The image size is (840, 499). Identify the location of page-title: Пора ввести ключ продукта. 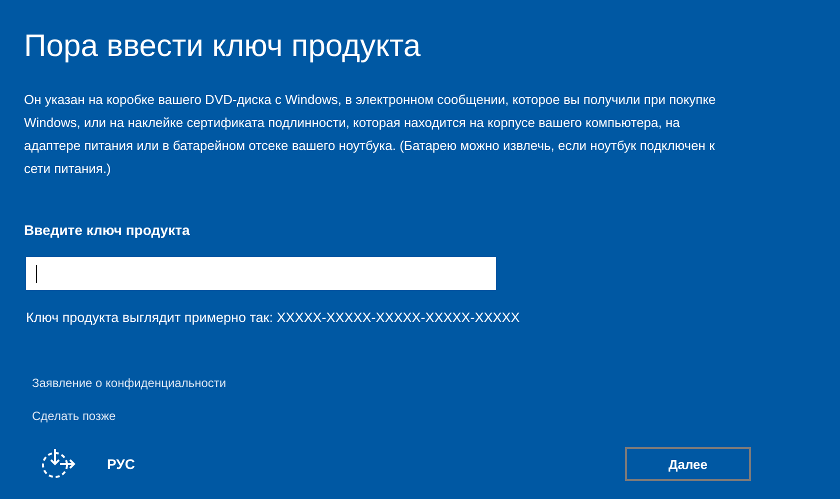
(222, 46).